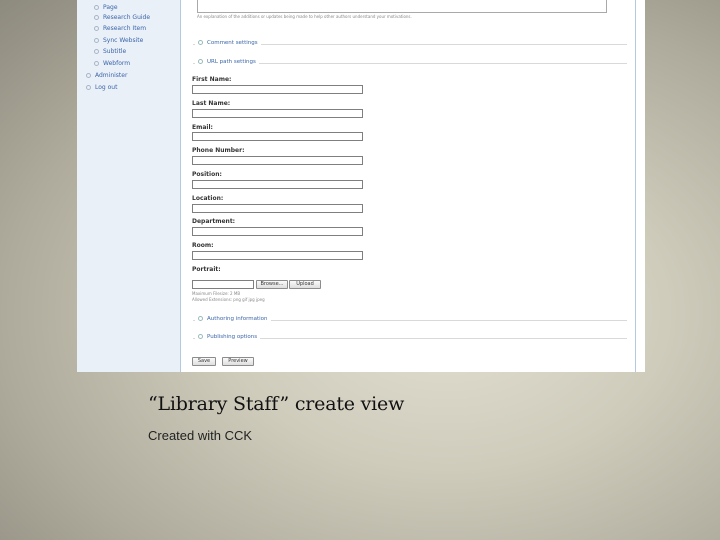 This screenshot has height=540, width=720. Describe the element at coordinates (228, 299) in the screenshot. I see `portrait-help-extensions: Allowed Extensions: png gif jpg jpeg` at that location.